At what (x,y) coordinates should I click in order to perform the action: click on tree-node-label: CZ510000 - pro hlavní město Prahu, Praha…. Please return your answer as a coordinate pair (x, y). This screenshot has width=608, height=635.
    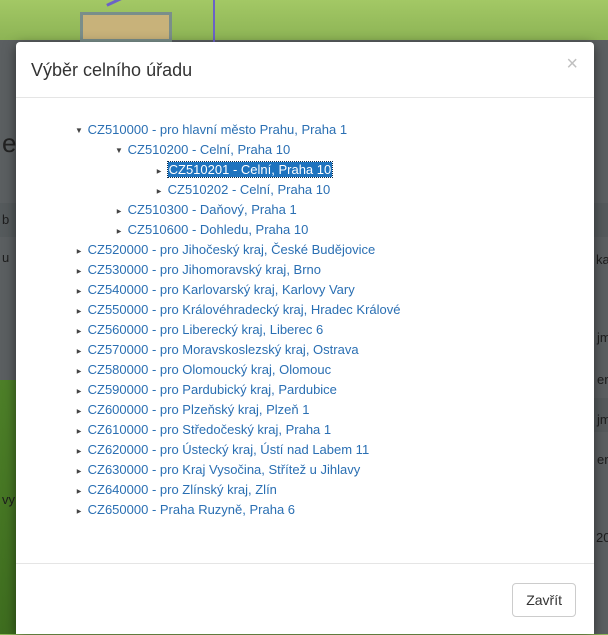
    Looking at the image, I should click on (217, 129).